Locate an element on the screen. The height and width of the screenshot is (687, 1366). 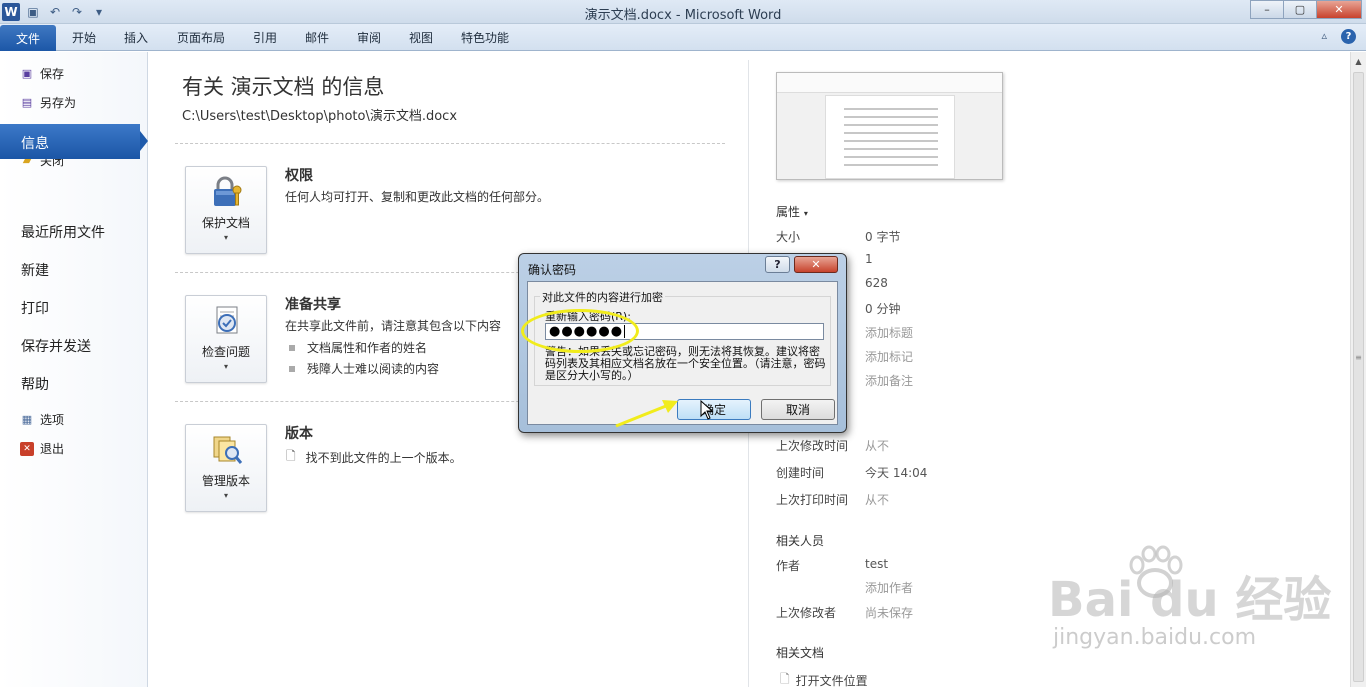
nav-options: ▦ 选项 is located at coordinates (42, 419).